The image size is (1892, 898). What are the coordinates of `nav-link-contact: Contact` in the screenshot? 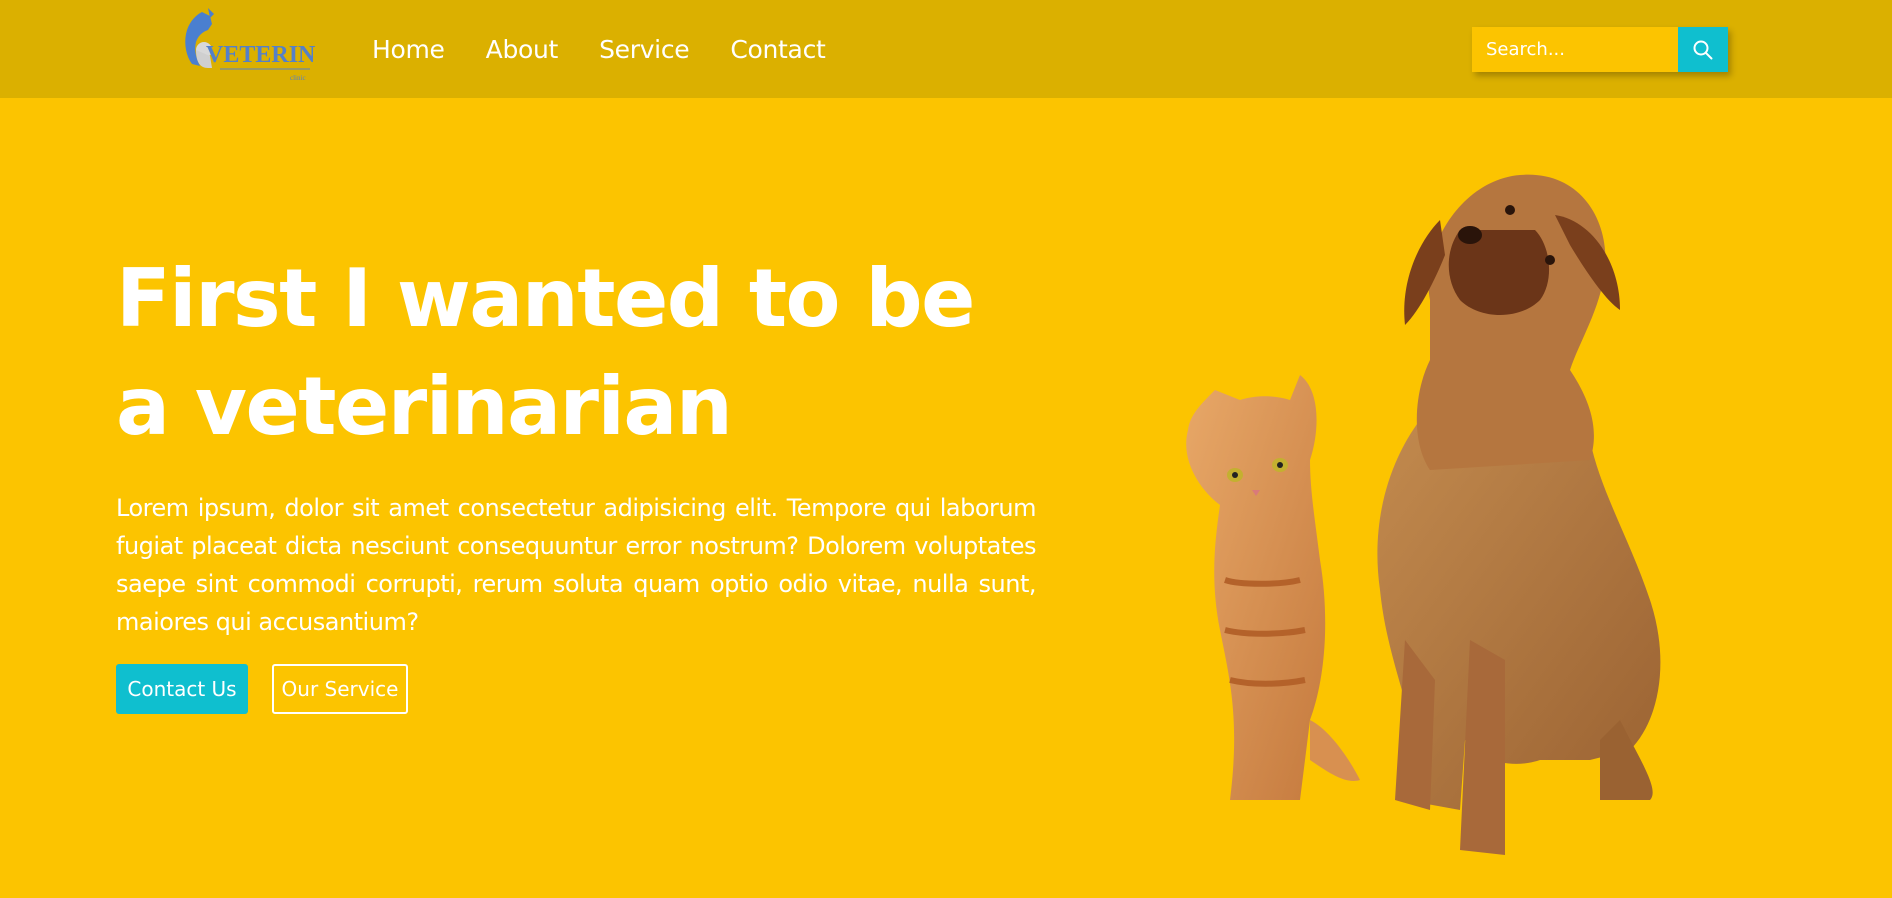 It's located at (777, 49).